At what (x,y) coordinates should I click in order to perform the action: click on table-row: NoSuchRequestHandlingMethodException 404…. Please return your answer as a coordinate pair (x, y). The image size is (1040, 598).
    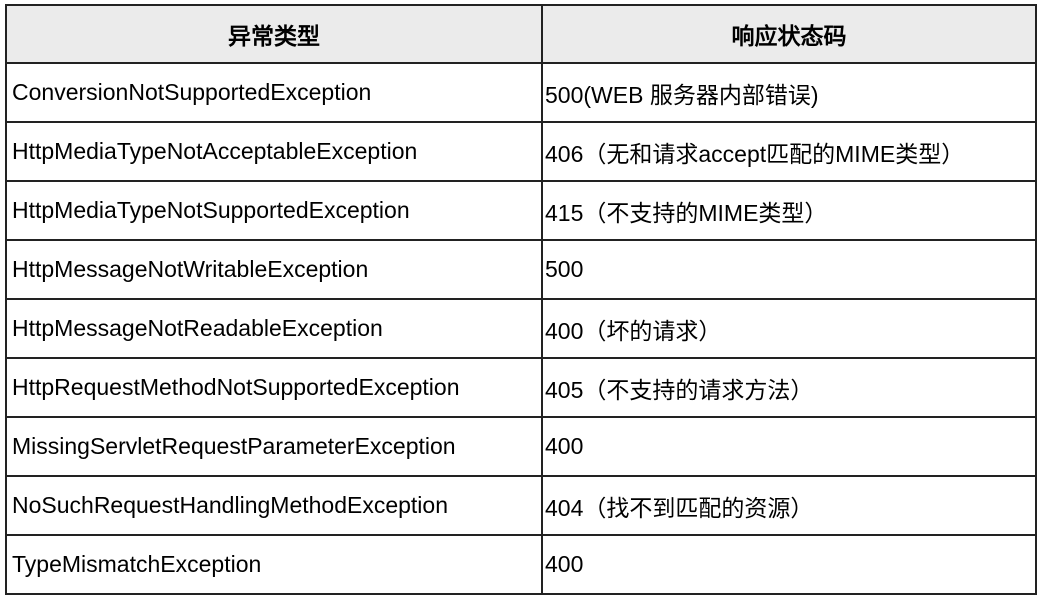
    Looking at the image, I should click on (521, 505).